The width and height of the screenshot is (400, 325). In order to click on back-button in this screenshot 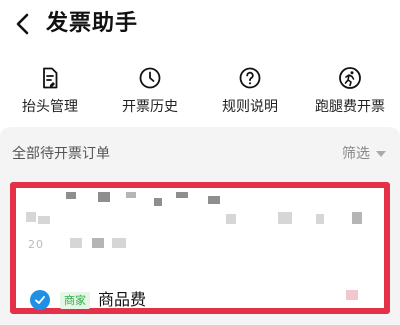, I will do `click(24, 24)`.